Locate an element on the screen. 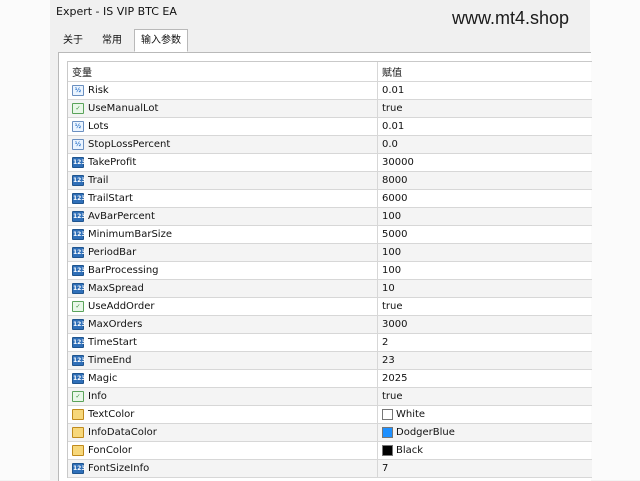 This screenshot has height=481, width=640. table-row: 123 FontSizeInfo 7 is located at coordinates (330, 469).